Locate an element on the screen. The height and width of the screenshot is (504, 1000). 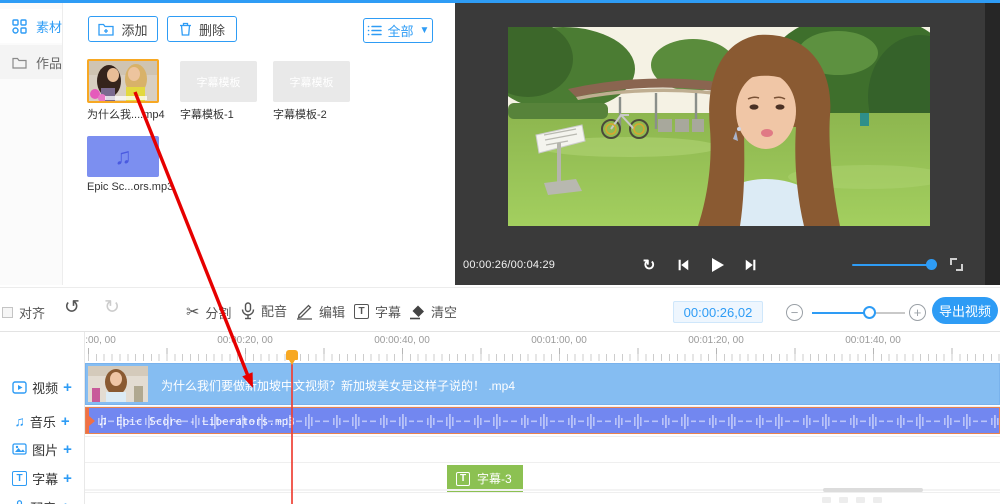
folder-icon is located at coordinates (19, 62).